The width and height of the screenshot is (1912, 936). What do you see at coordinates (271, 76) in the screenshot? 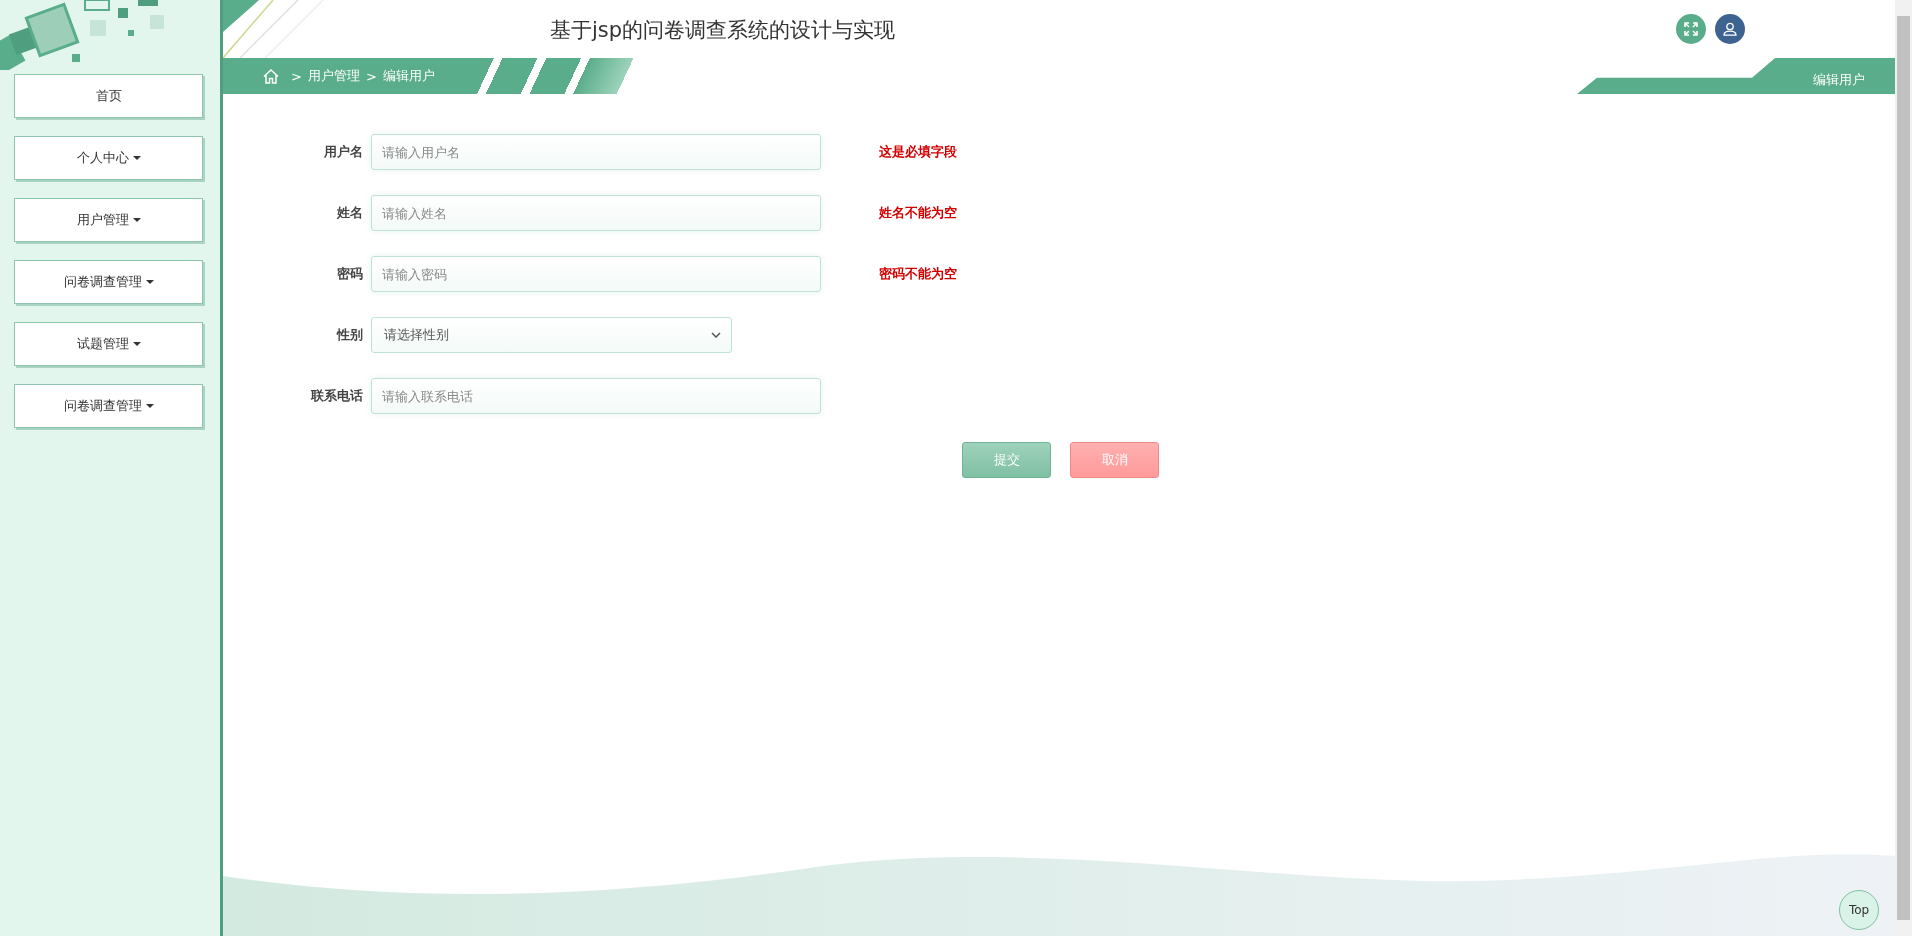
I see `home-icon` at bounding box center [271, 76].